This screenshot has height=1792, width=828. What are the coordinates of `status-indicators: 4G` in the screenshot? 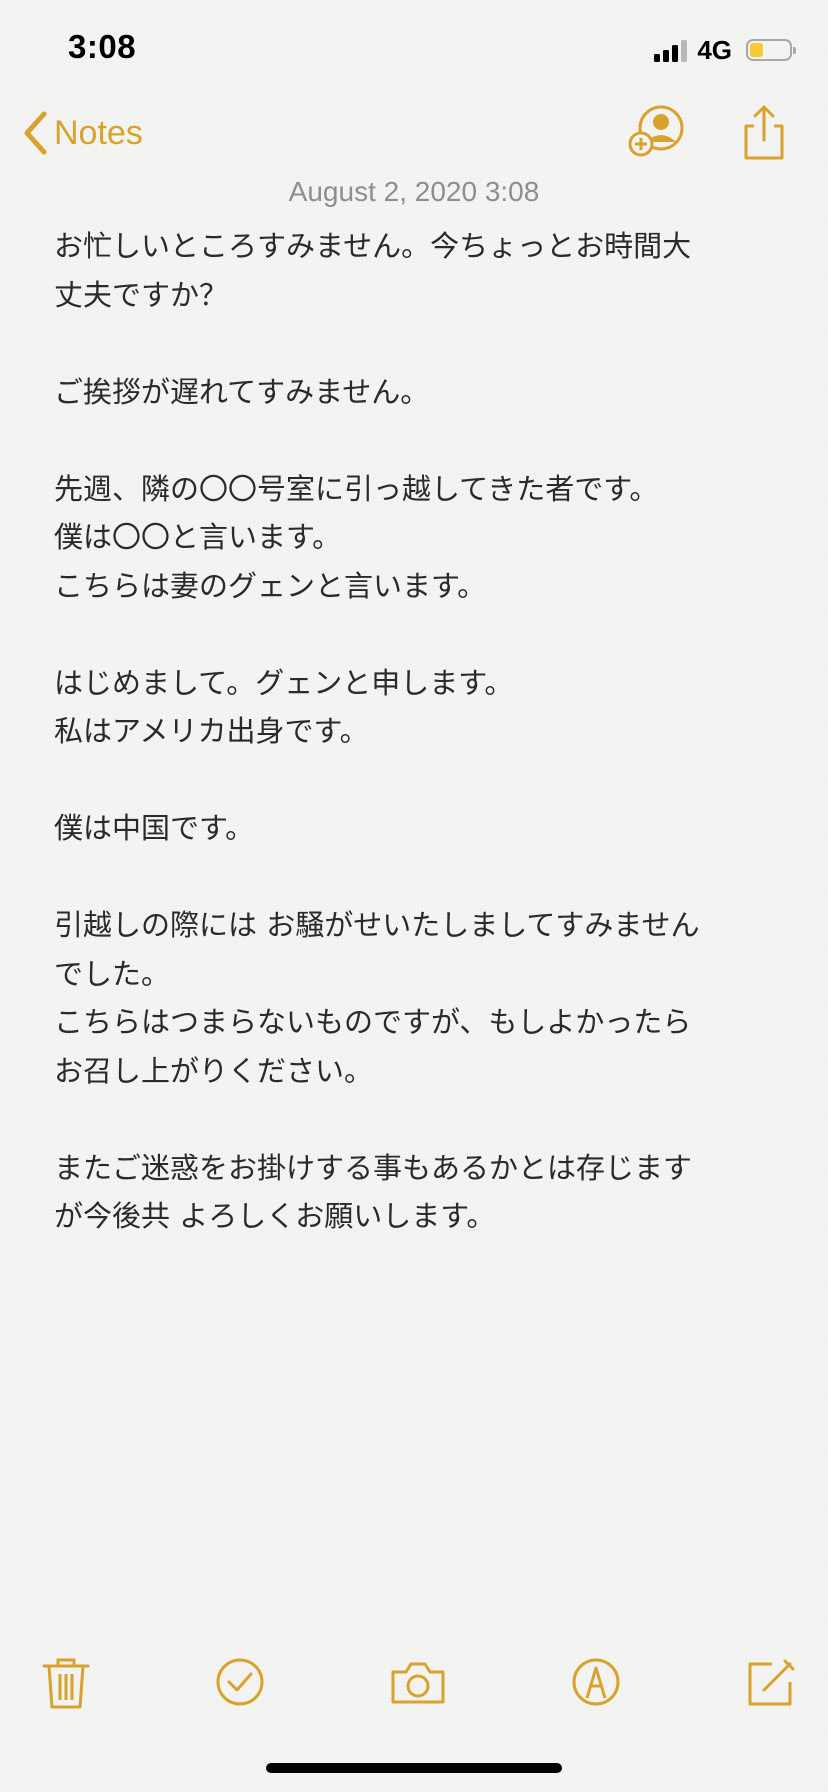 It's located at (725, 50).